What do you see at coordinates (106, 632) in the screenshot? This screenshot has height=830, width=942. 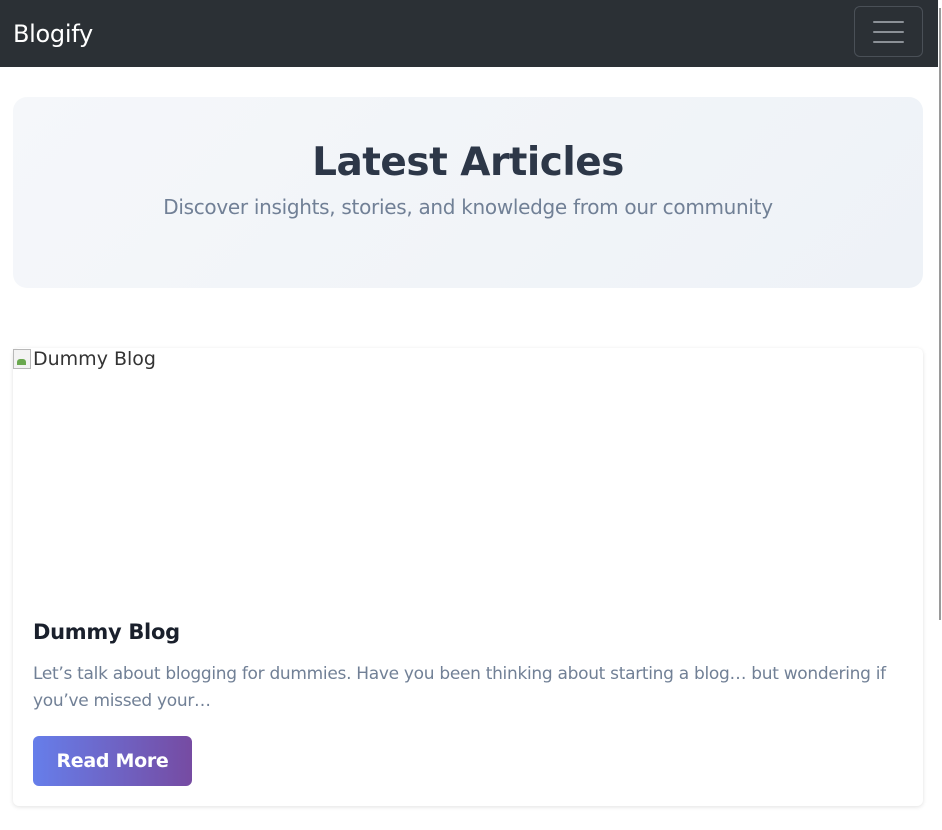 I see `post-title: Dummy Blog` at bounding box center [106, 632].